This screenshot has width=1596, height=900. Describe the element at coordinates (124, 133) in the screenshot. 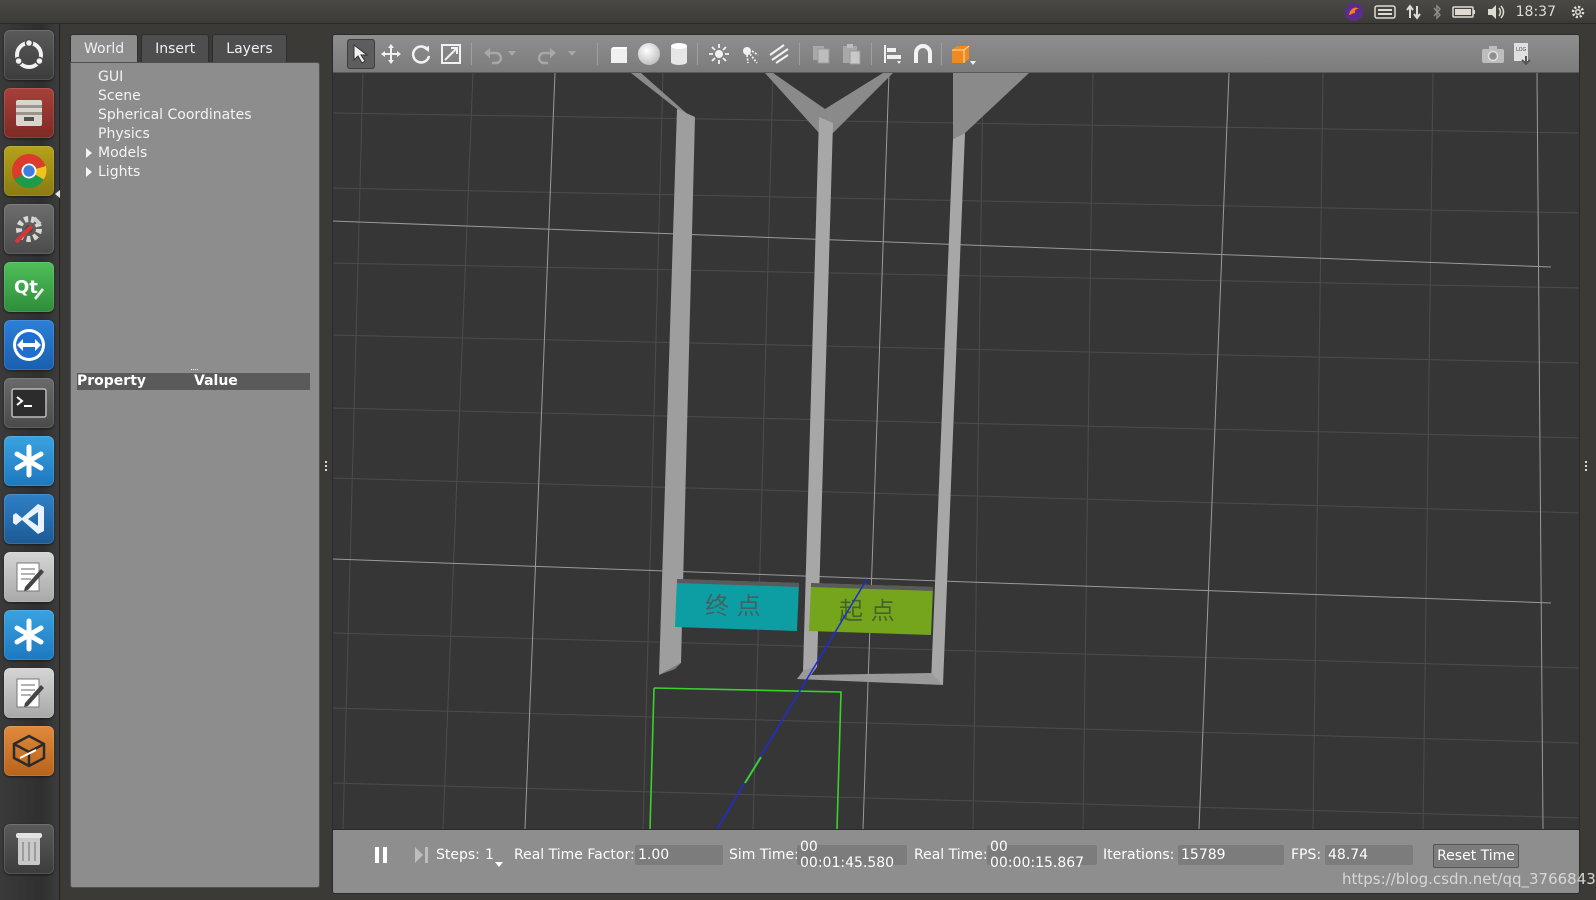

I see `tree-item-label: Physics` at that location.